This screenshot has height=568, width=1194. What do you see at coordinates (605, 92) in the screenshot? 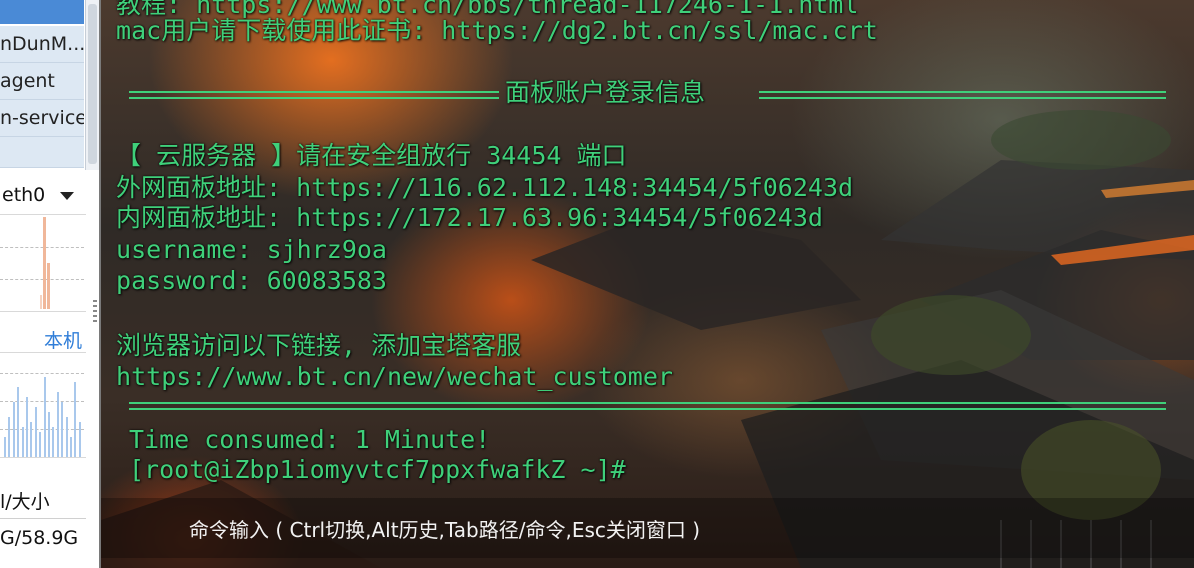
I see `account-info-title: 面板账户登录信息` at bounding box center [605, 92].